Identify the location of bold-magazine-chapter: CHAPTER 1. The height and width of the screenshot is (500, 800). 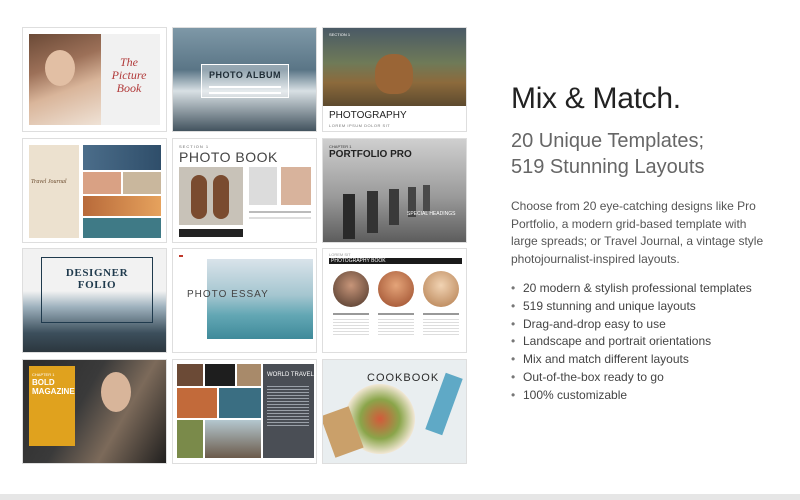
(43, 374).